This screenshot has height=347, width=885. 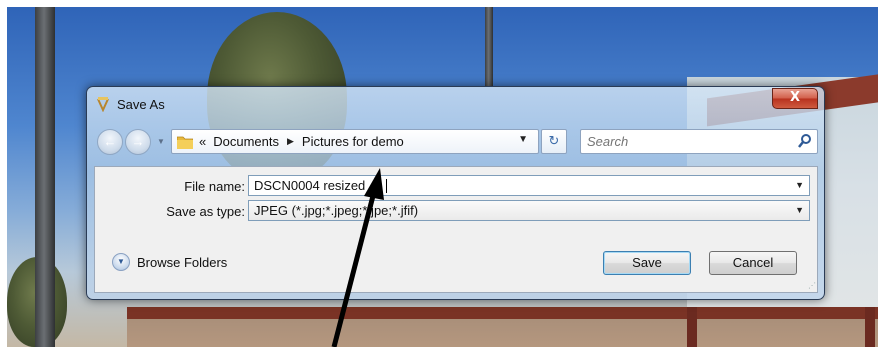 What do you see at coordinates (121, 262) in the screenshot?
I see `expand-chevron-icon: ▼` at bounding box center [121, 262].